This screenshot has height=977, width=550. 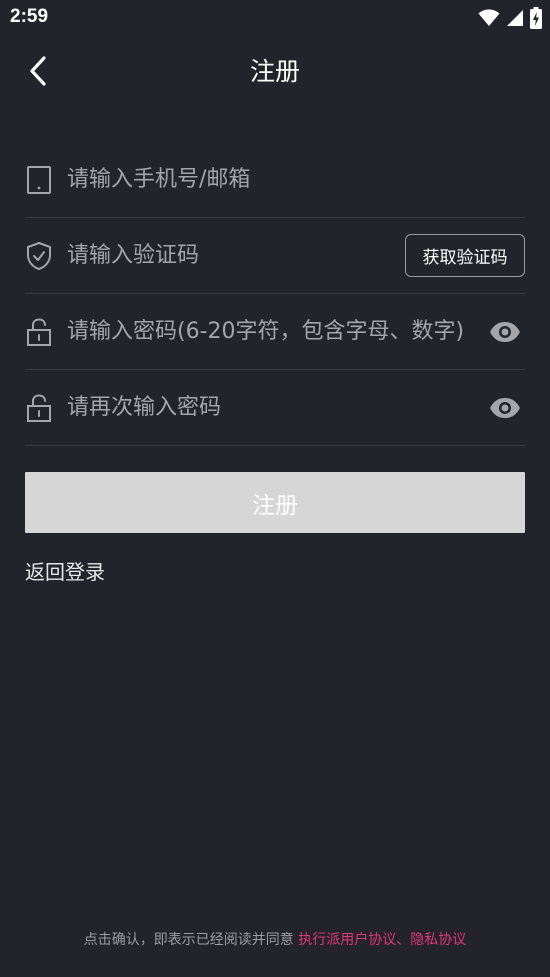 What do you see at coordinates (65, 570) in the screenshot?
I see `back-to-login-link: 返回登录` at bounding box center [65, 570].